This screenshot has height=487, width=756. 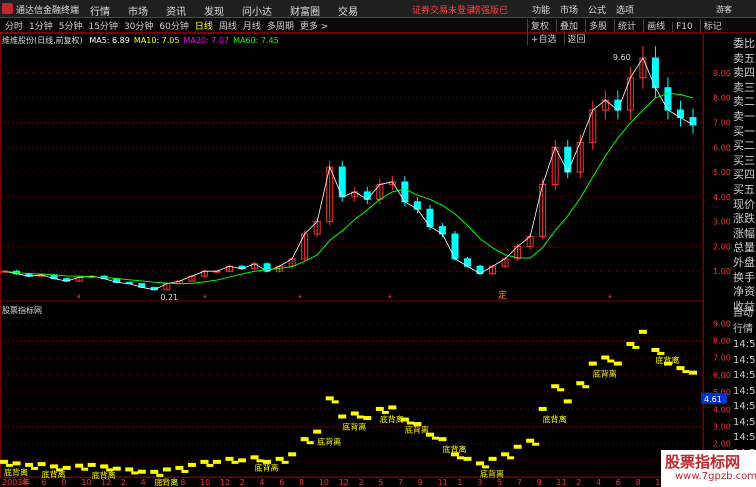 I want to click on period-tab: 5分钟, so click(x=71, y=25).